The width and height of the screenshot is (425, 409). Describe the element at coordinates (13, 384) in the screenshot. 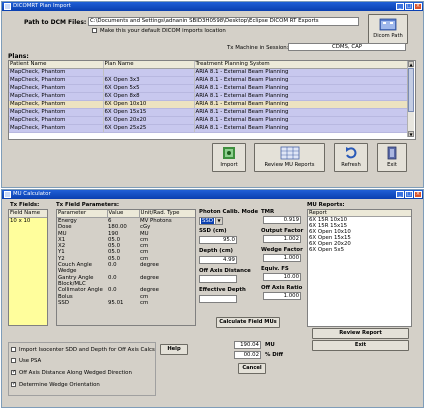

I see `wedge-orientation-checkbox` at that location.